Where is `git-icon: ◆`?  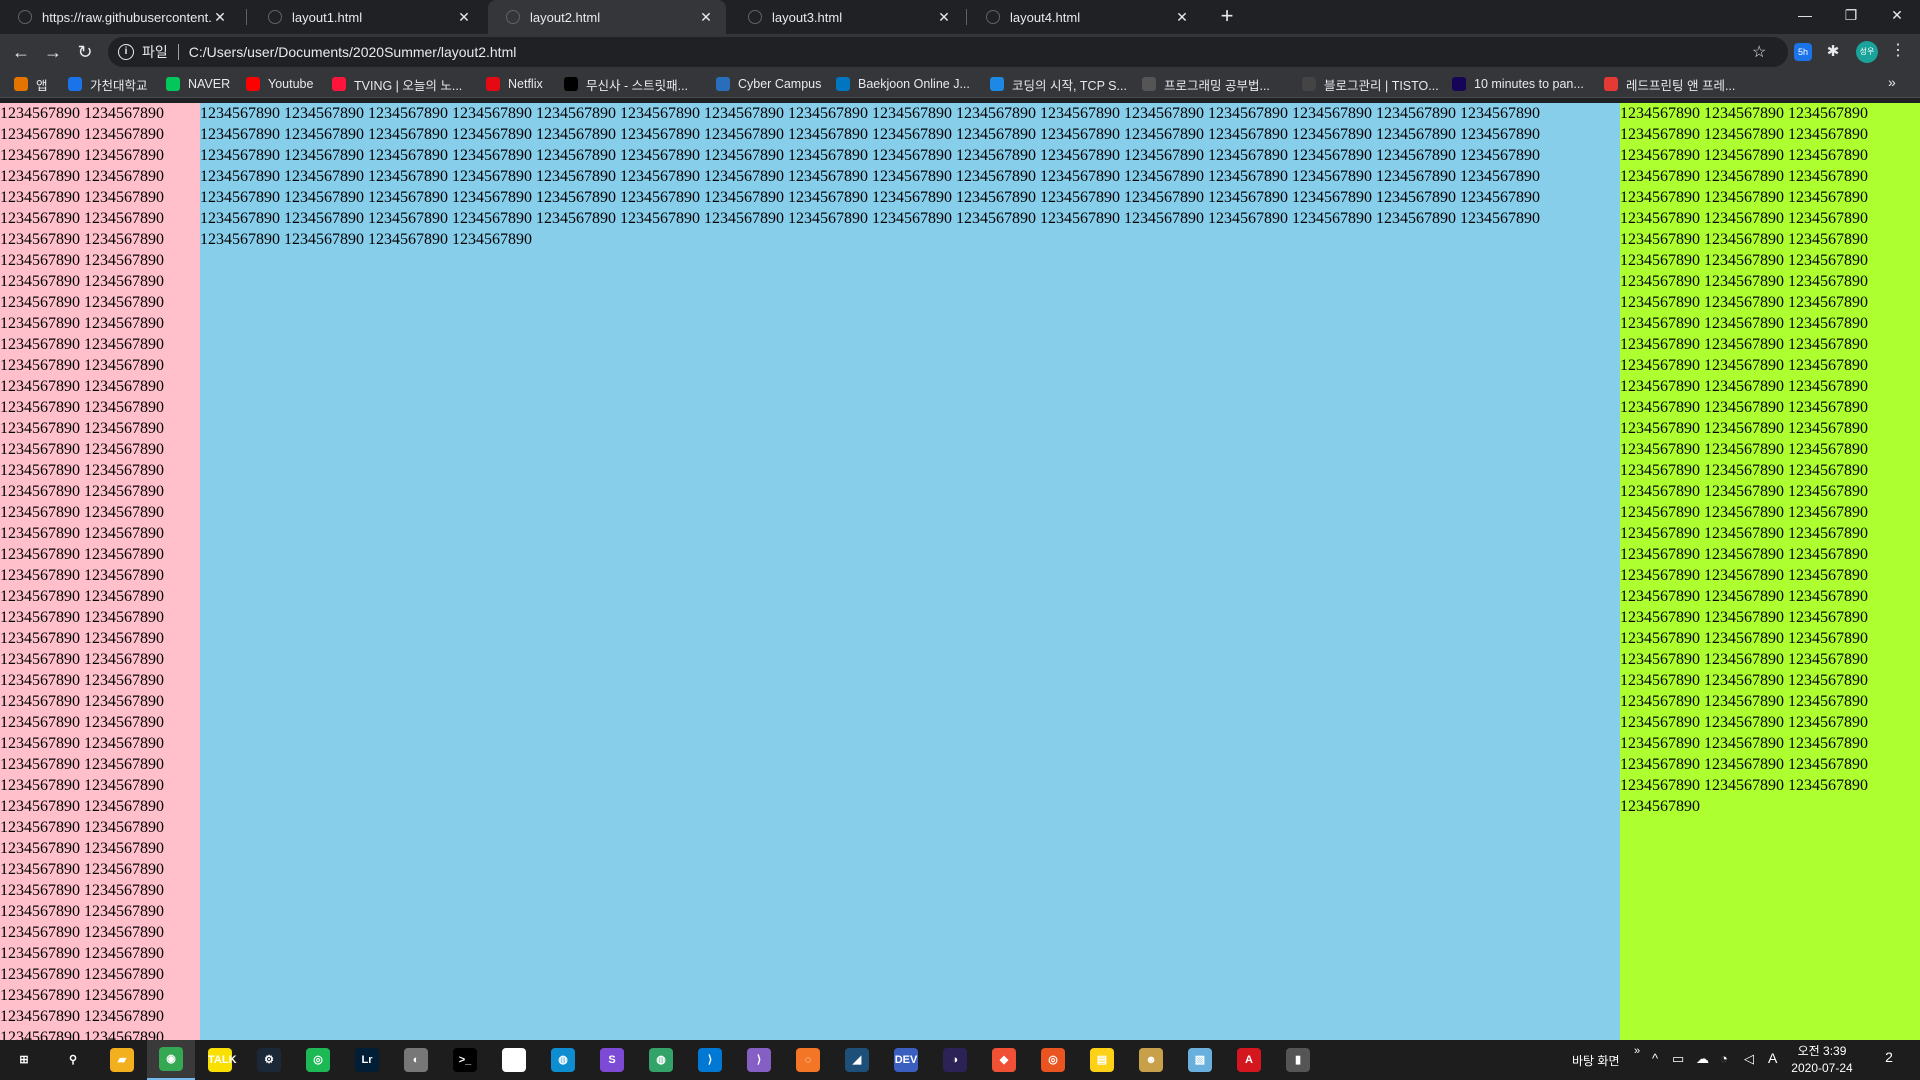 git-icon: ◆ is located at coordinates (1004, 1060).